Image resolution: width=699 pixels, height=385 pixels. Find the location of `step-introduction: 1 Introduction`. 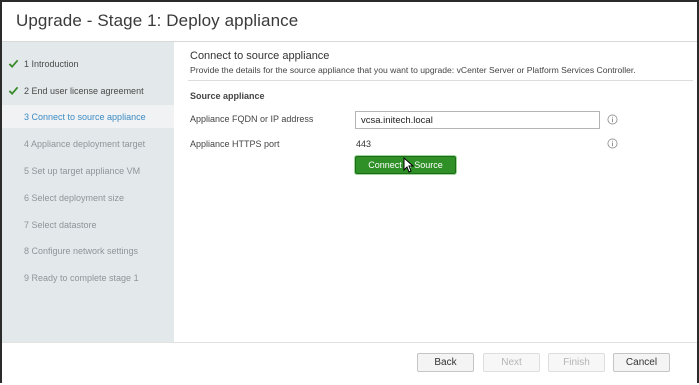

step-introduction: 1 Introduction is located at coordinates (88, 69).